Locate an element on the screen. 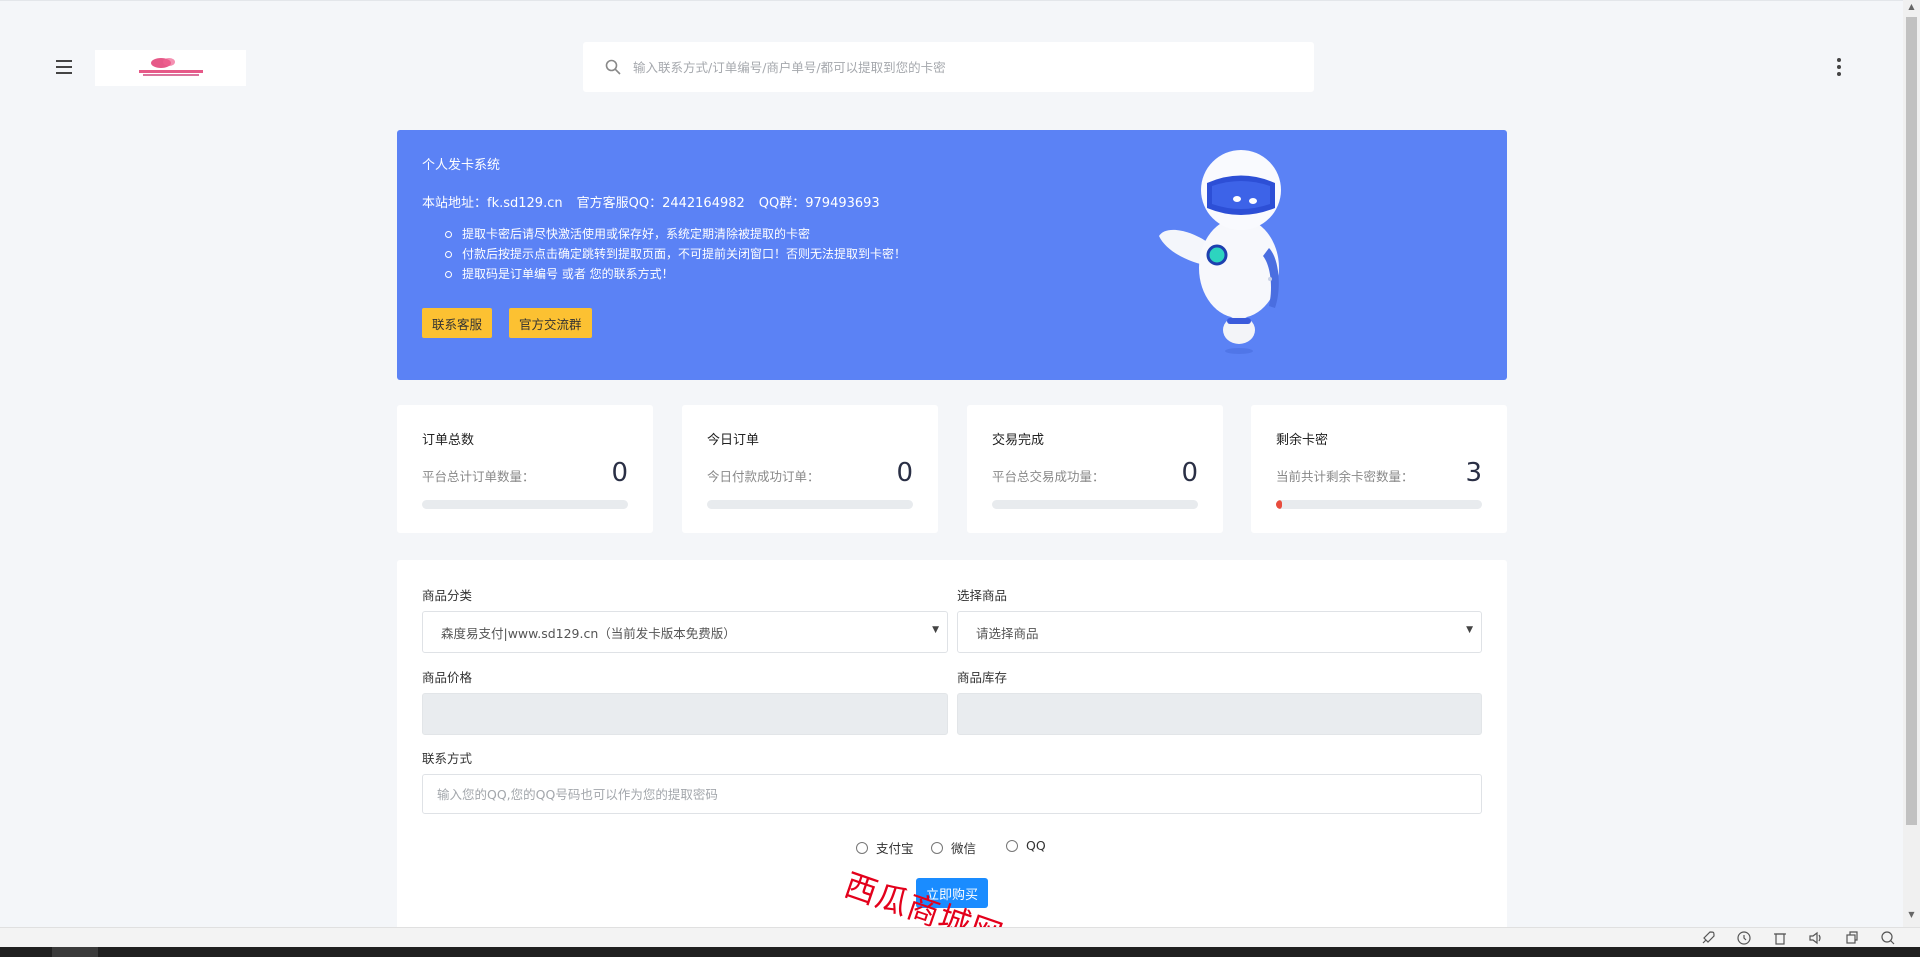 This screenshot has height=957, width=1920. stat-title: 今日订单 is located at coordinates (733, 440).